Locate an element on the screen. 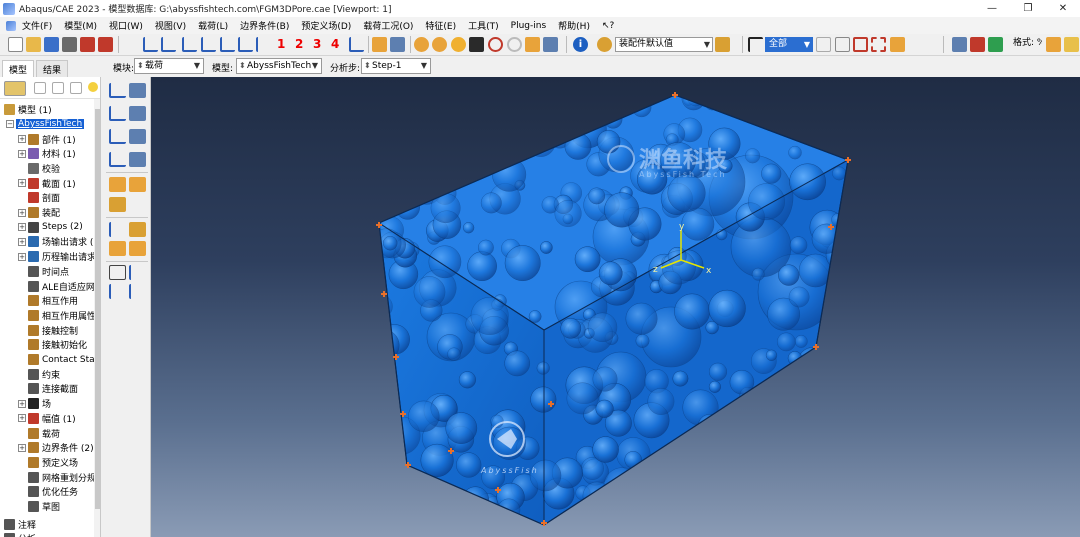 Image resolution: width=1080 pixels, height=537 pixels. tree-item: 校验 is located at coordinates (39, 168).